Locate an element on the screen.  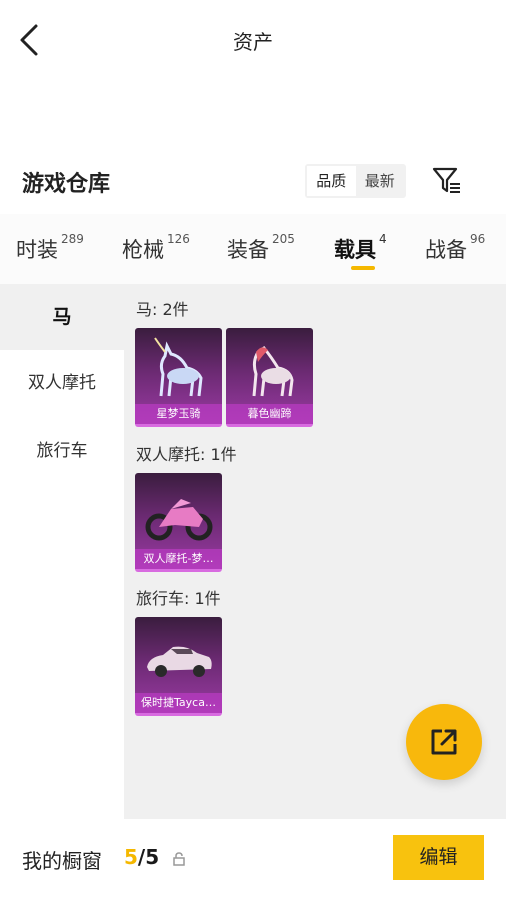
item-card: 暮色幽蹄 is located at coordinates (269, 377).